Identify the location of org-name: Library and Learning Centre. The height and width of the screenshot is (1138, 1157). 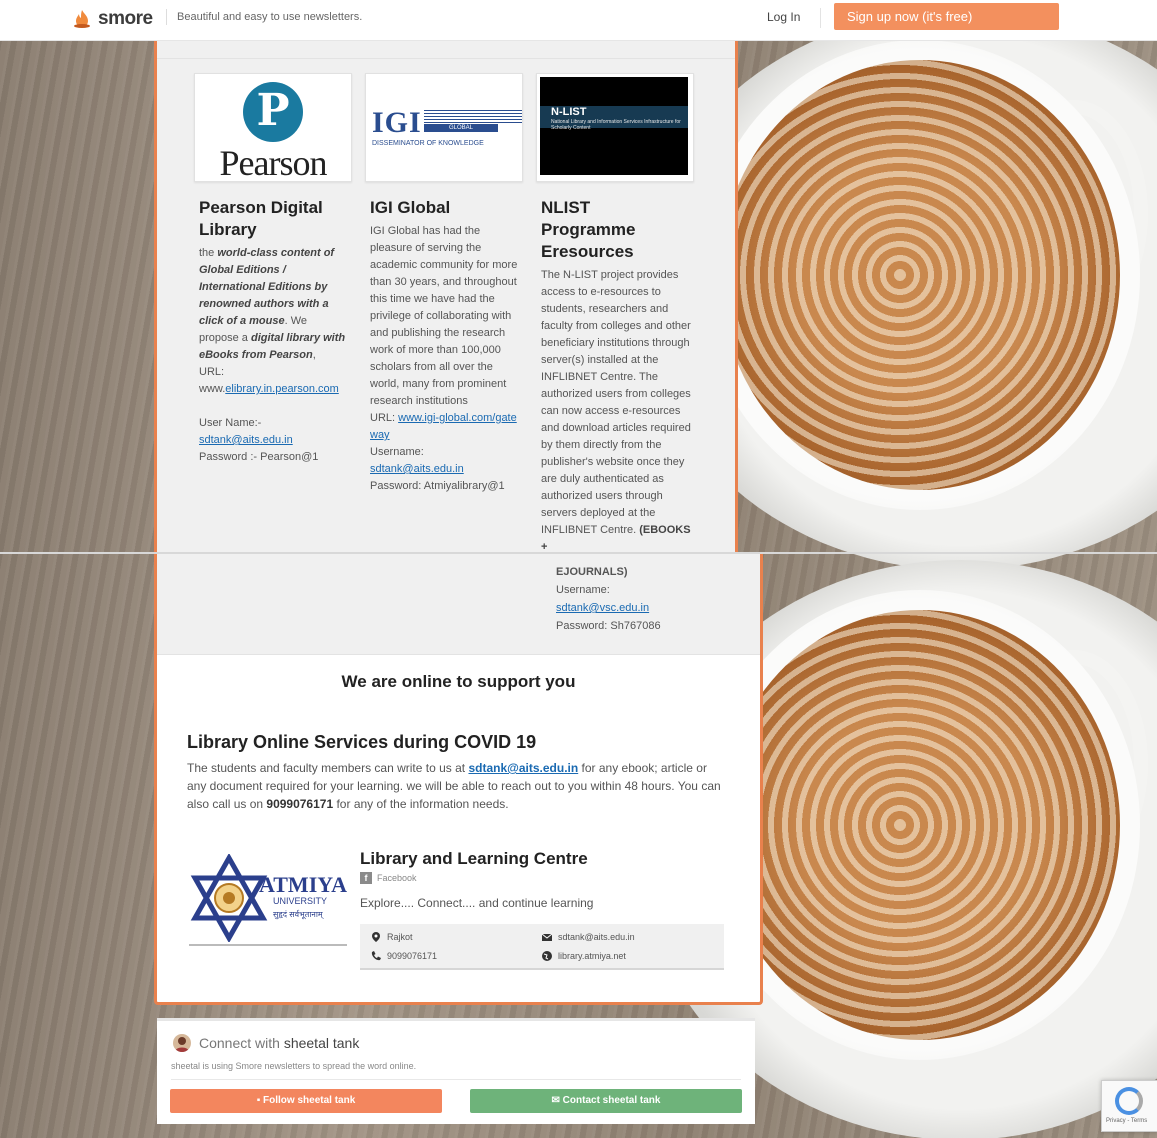
(474, 858).